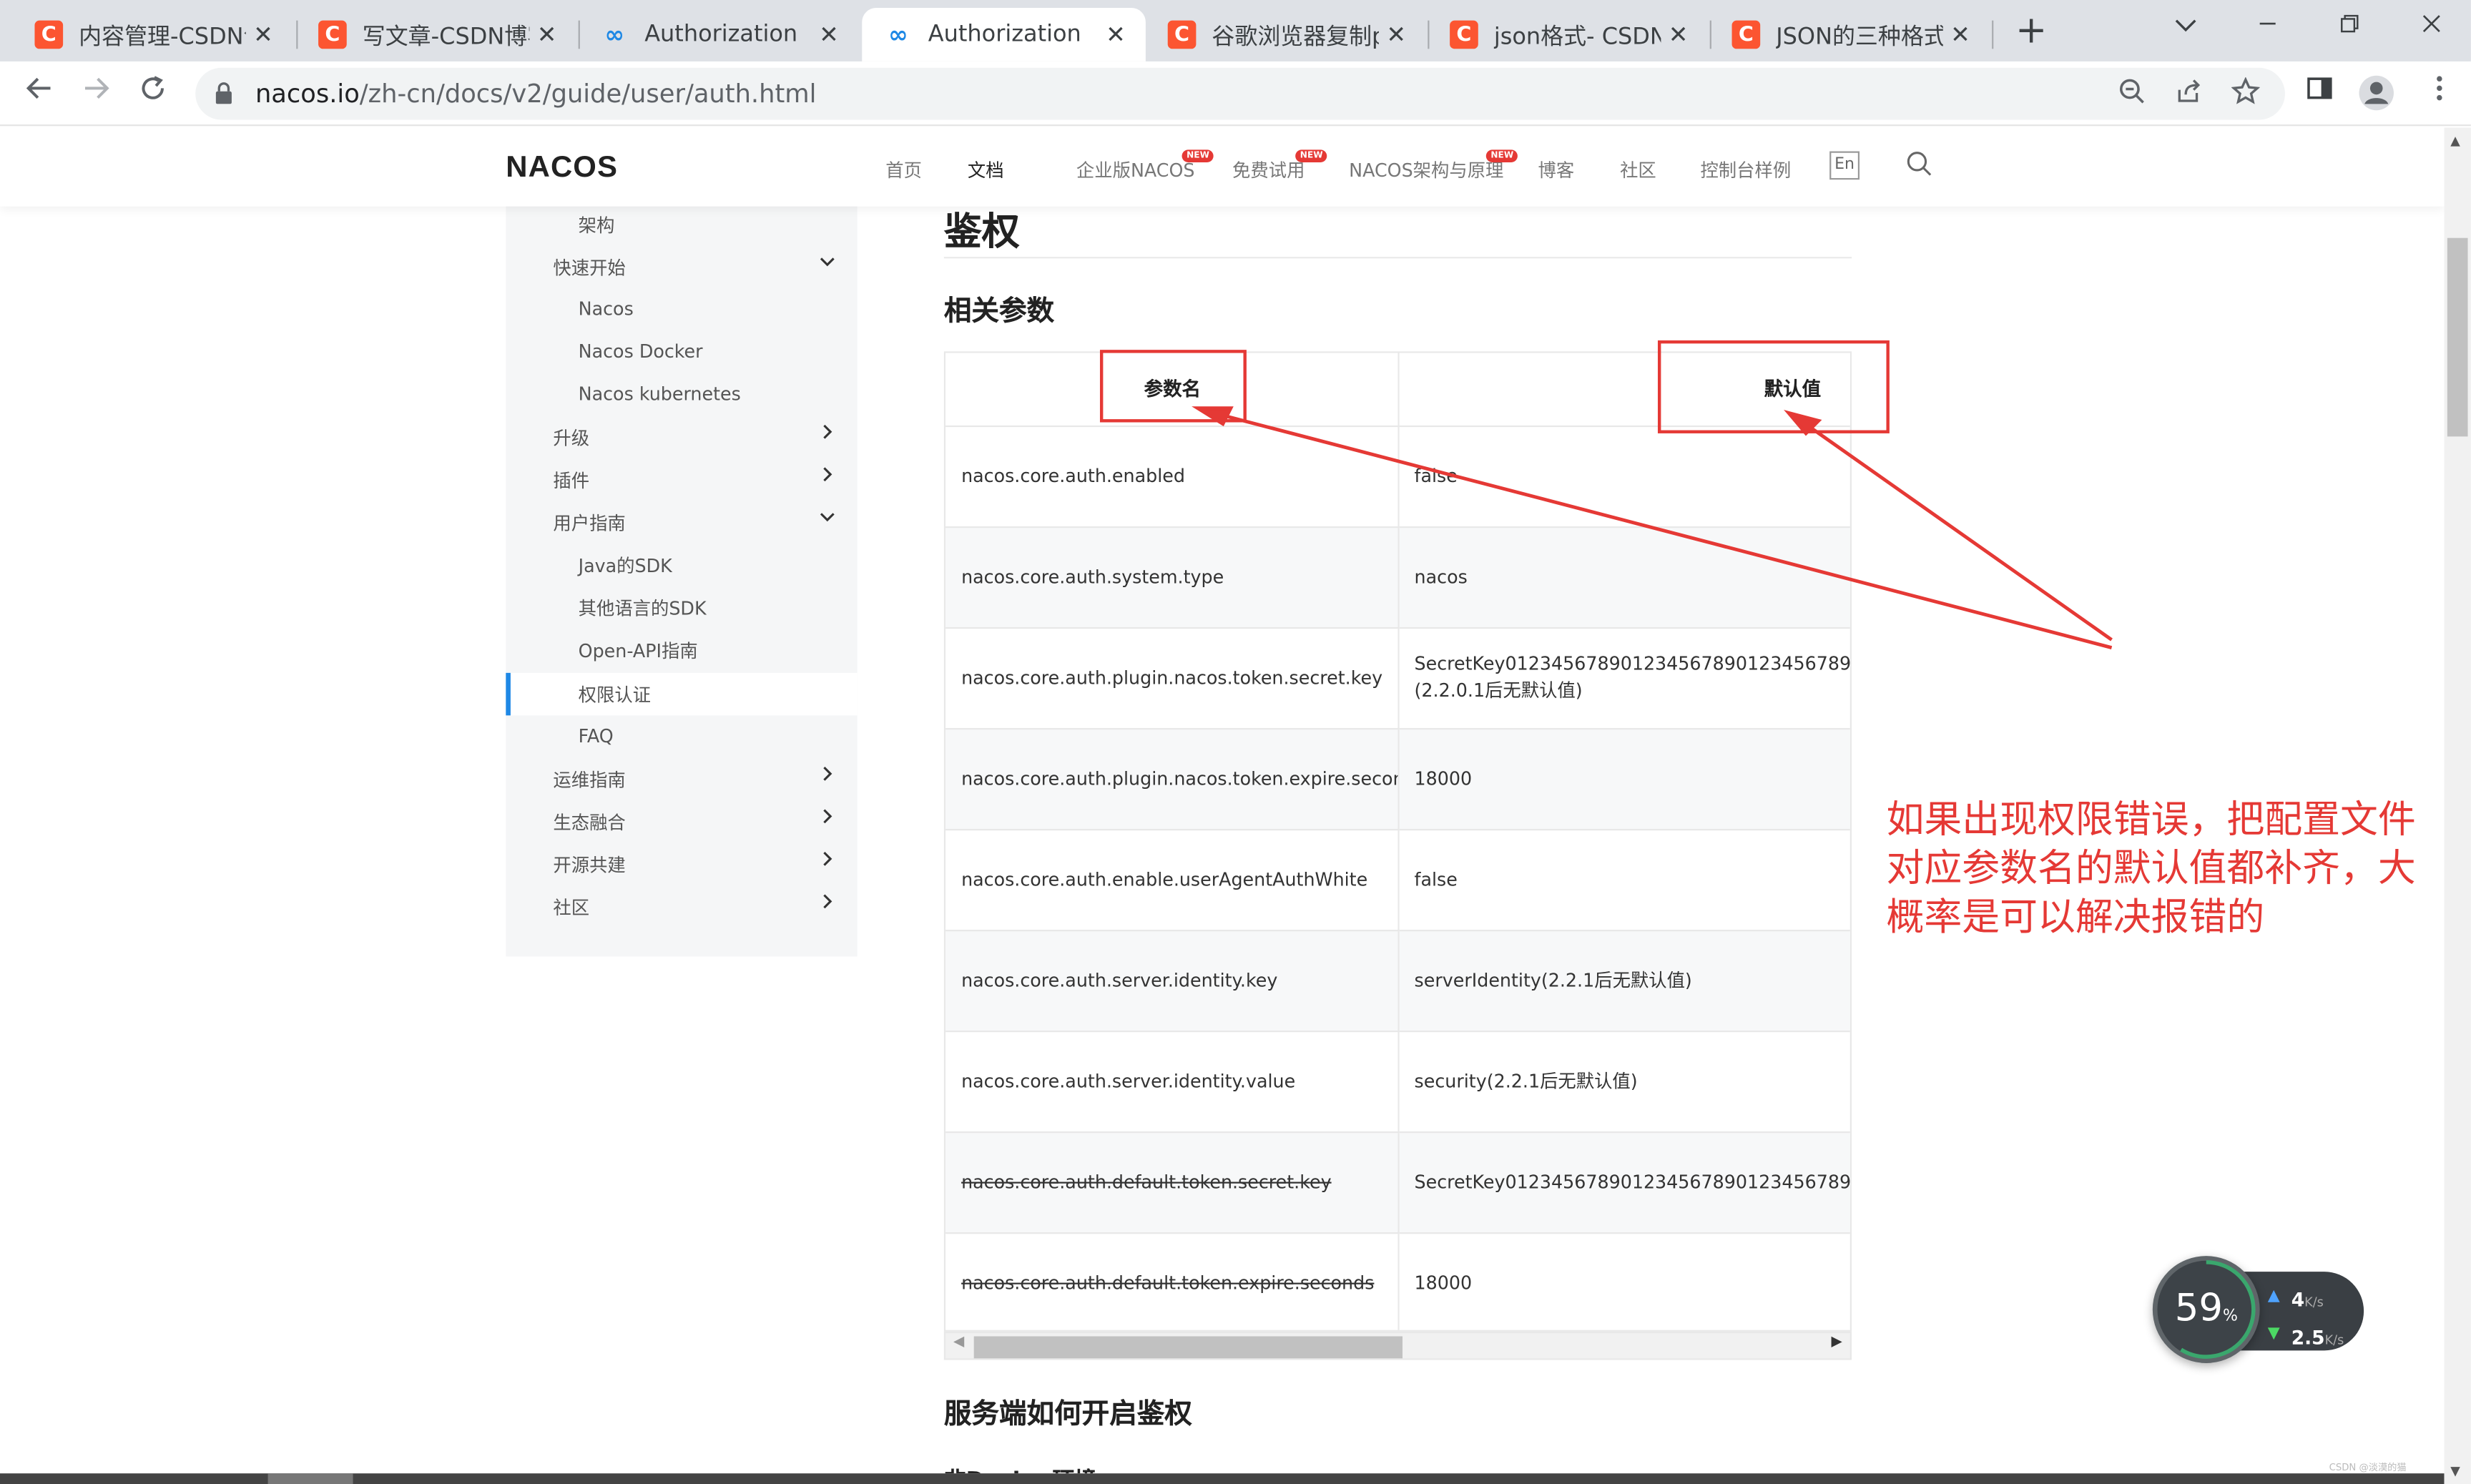 The image size is (2471, 1484). What do you see at coordinates (903, 169) in the screenshot?
I see `nav-home: 首页` at bounding box center [903, 169].